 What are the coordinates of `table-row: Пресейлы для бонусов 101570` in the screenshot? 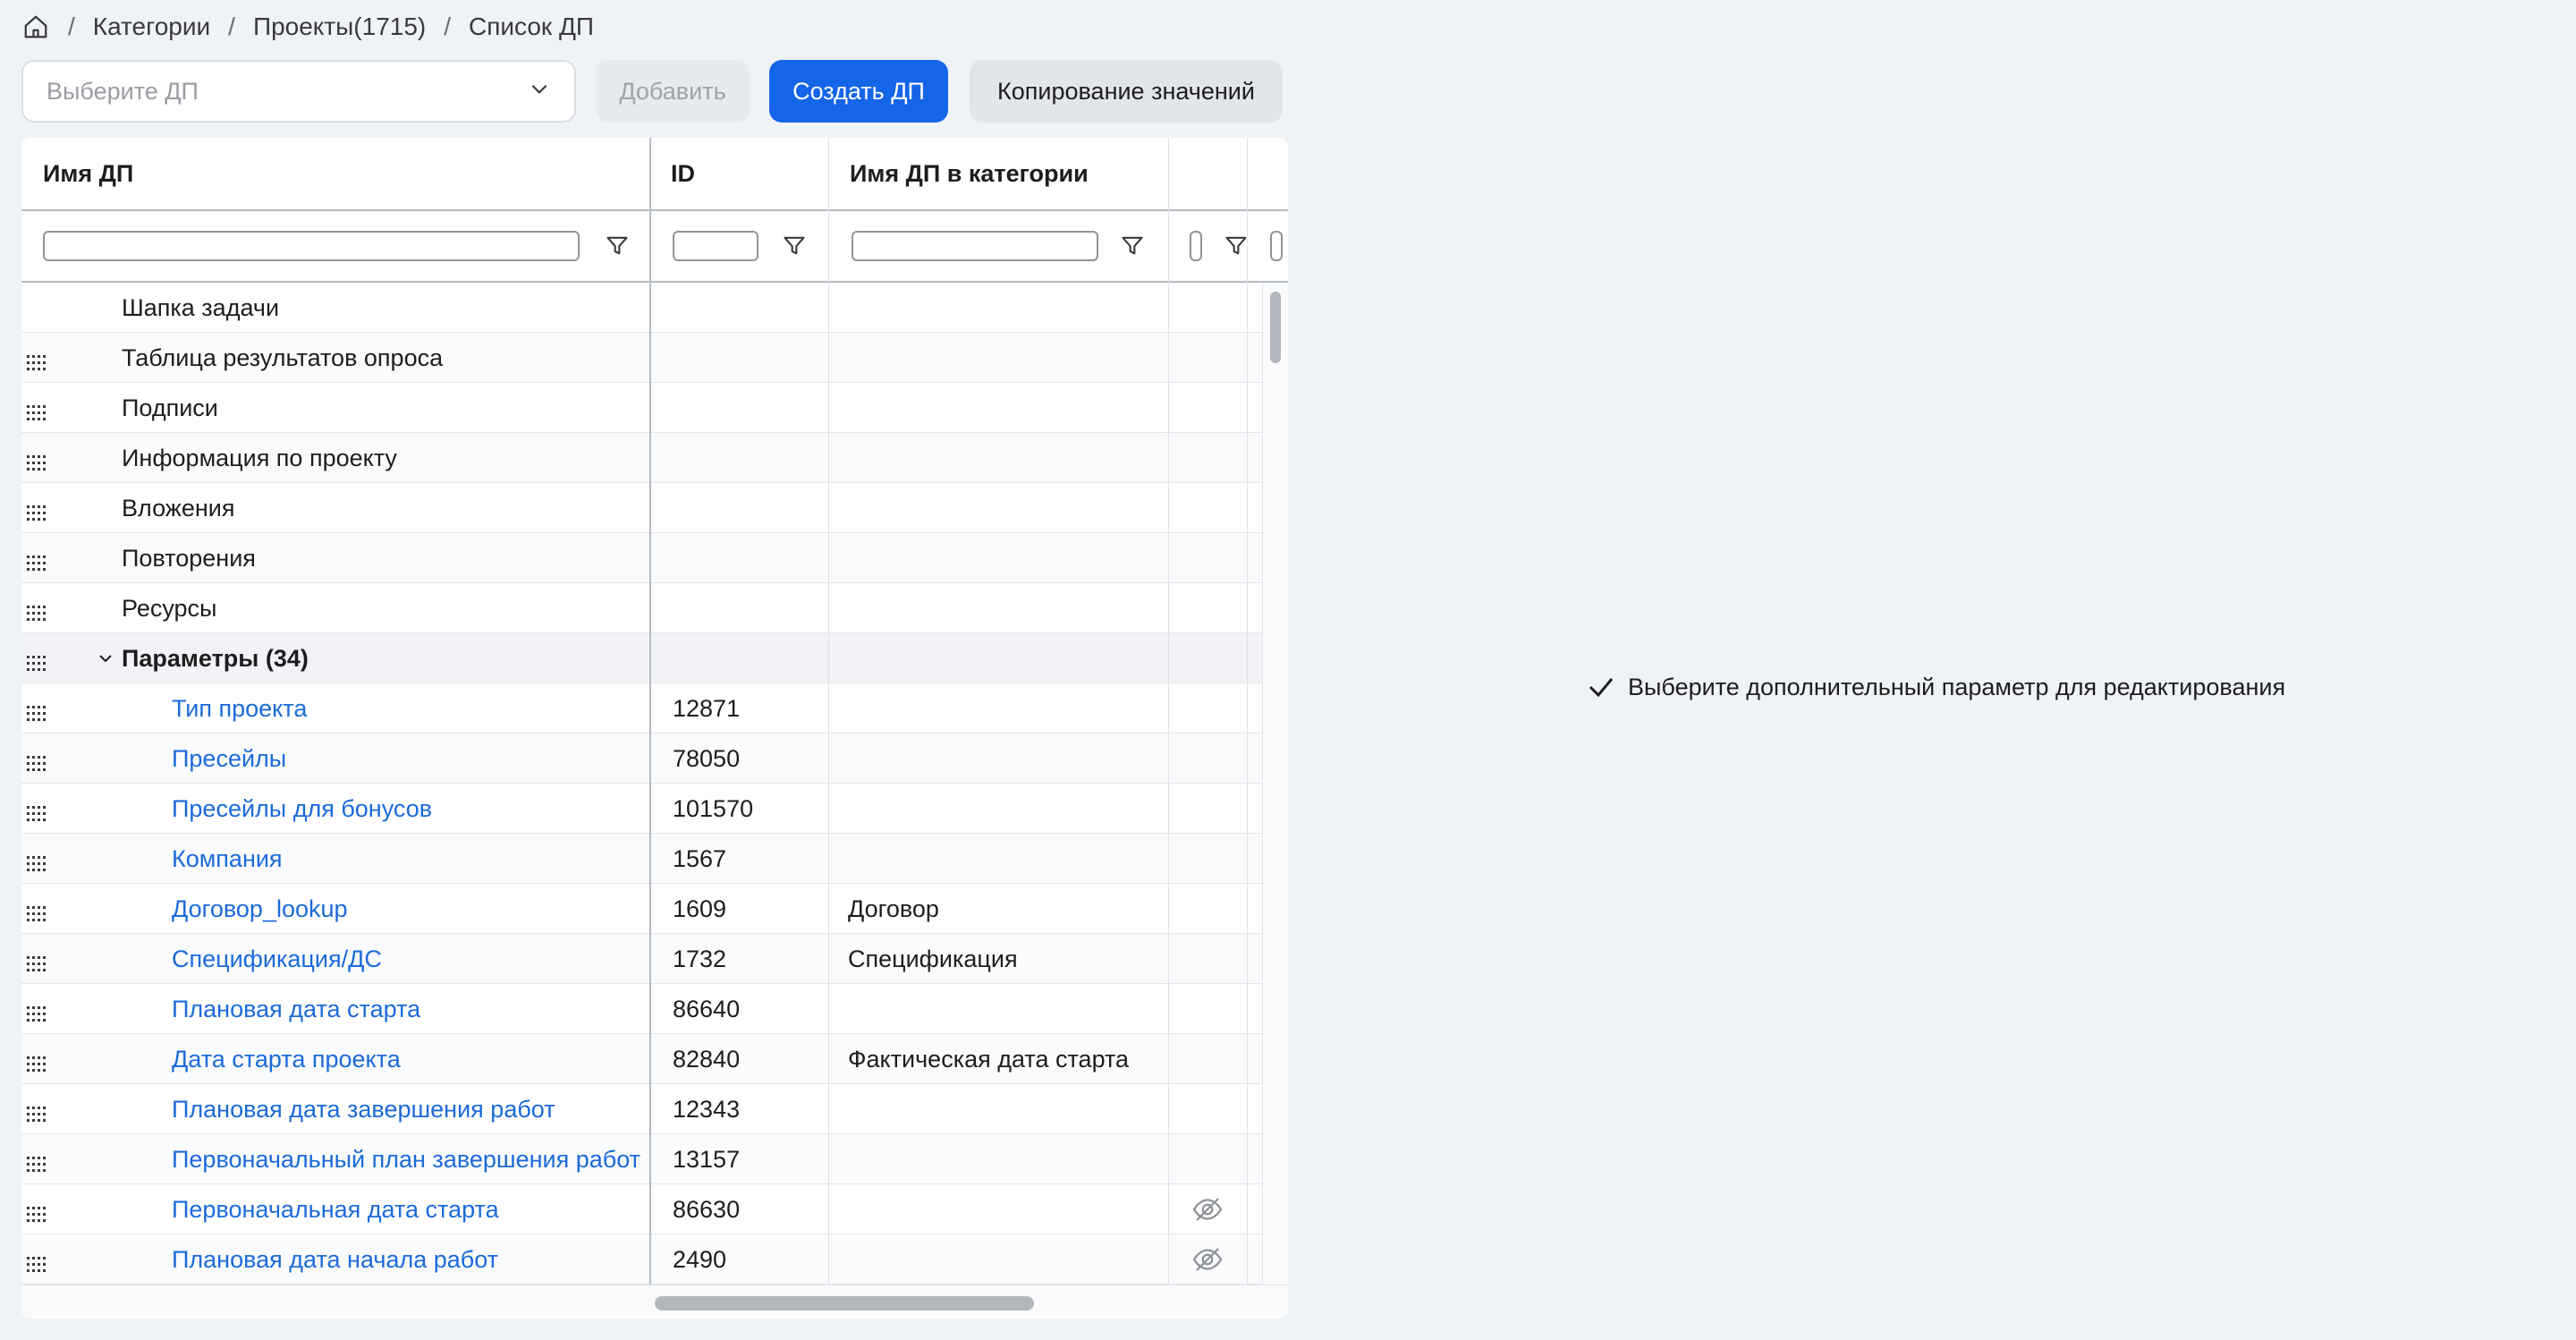 It's located at (642, 809).